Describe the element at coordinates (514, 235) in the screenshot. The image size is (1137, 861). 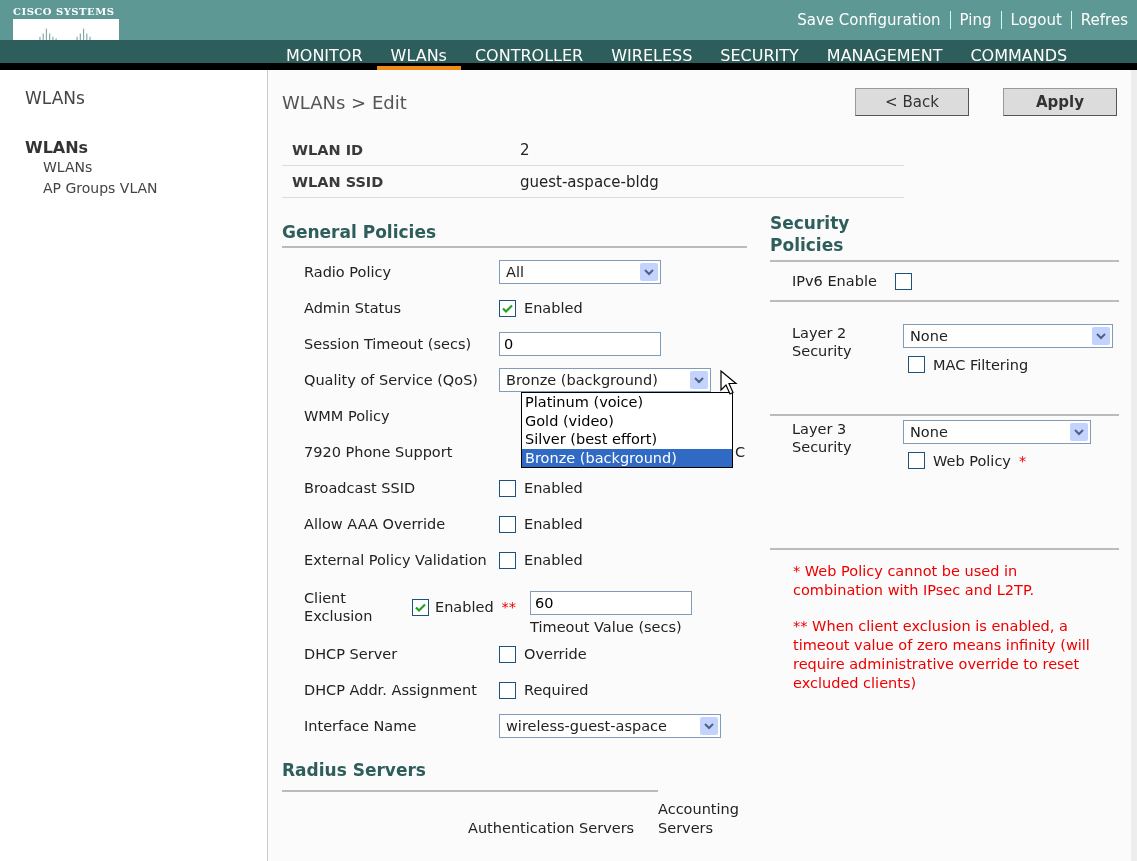
I see `section-heading: General Policies` at that location.